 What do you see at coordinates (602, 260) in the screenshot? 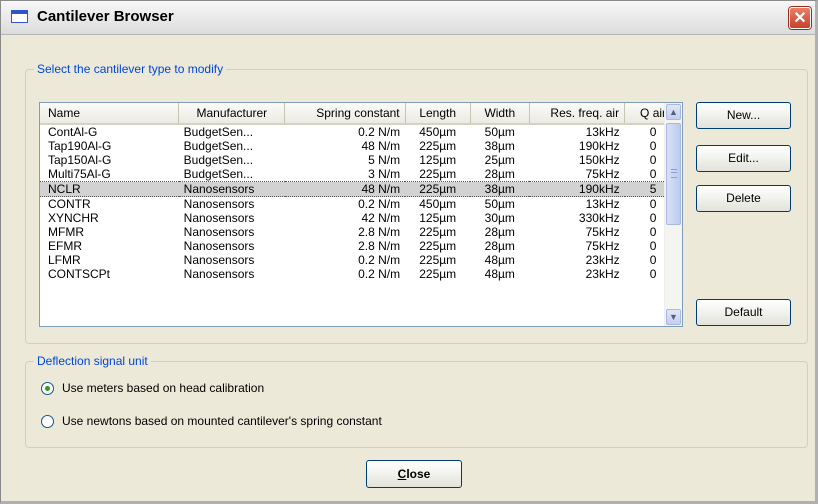
I see `table-cell: 23kHz` at bounding box center [602, 260].